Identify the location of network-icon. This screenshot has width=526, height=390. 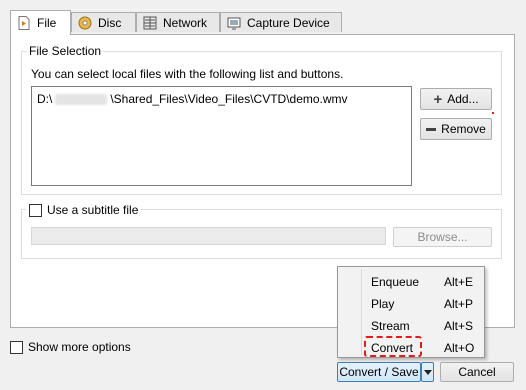
(150, 23).